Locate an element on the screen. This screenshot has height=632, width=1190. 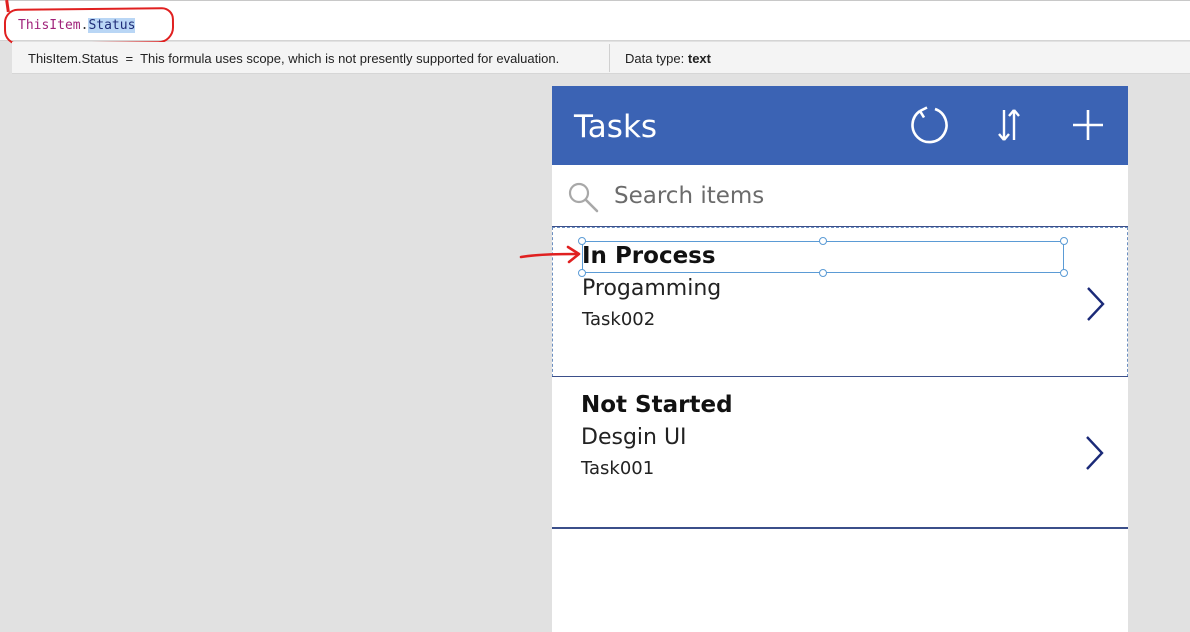
item-title: Progamming is located at coordinates (652, 288).